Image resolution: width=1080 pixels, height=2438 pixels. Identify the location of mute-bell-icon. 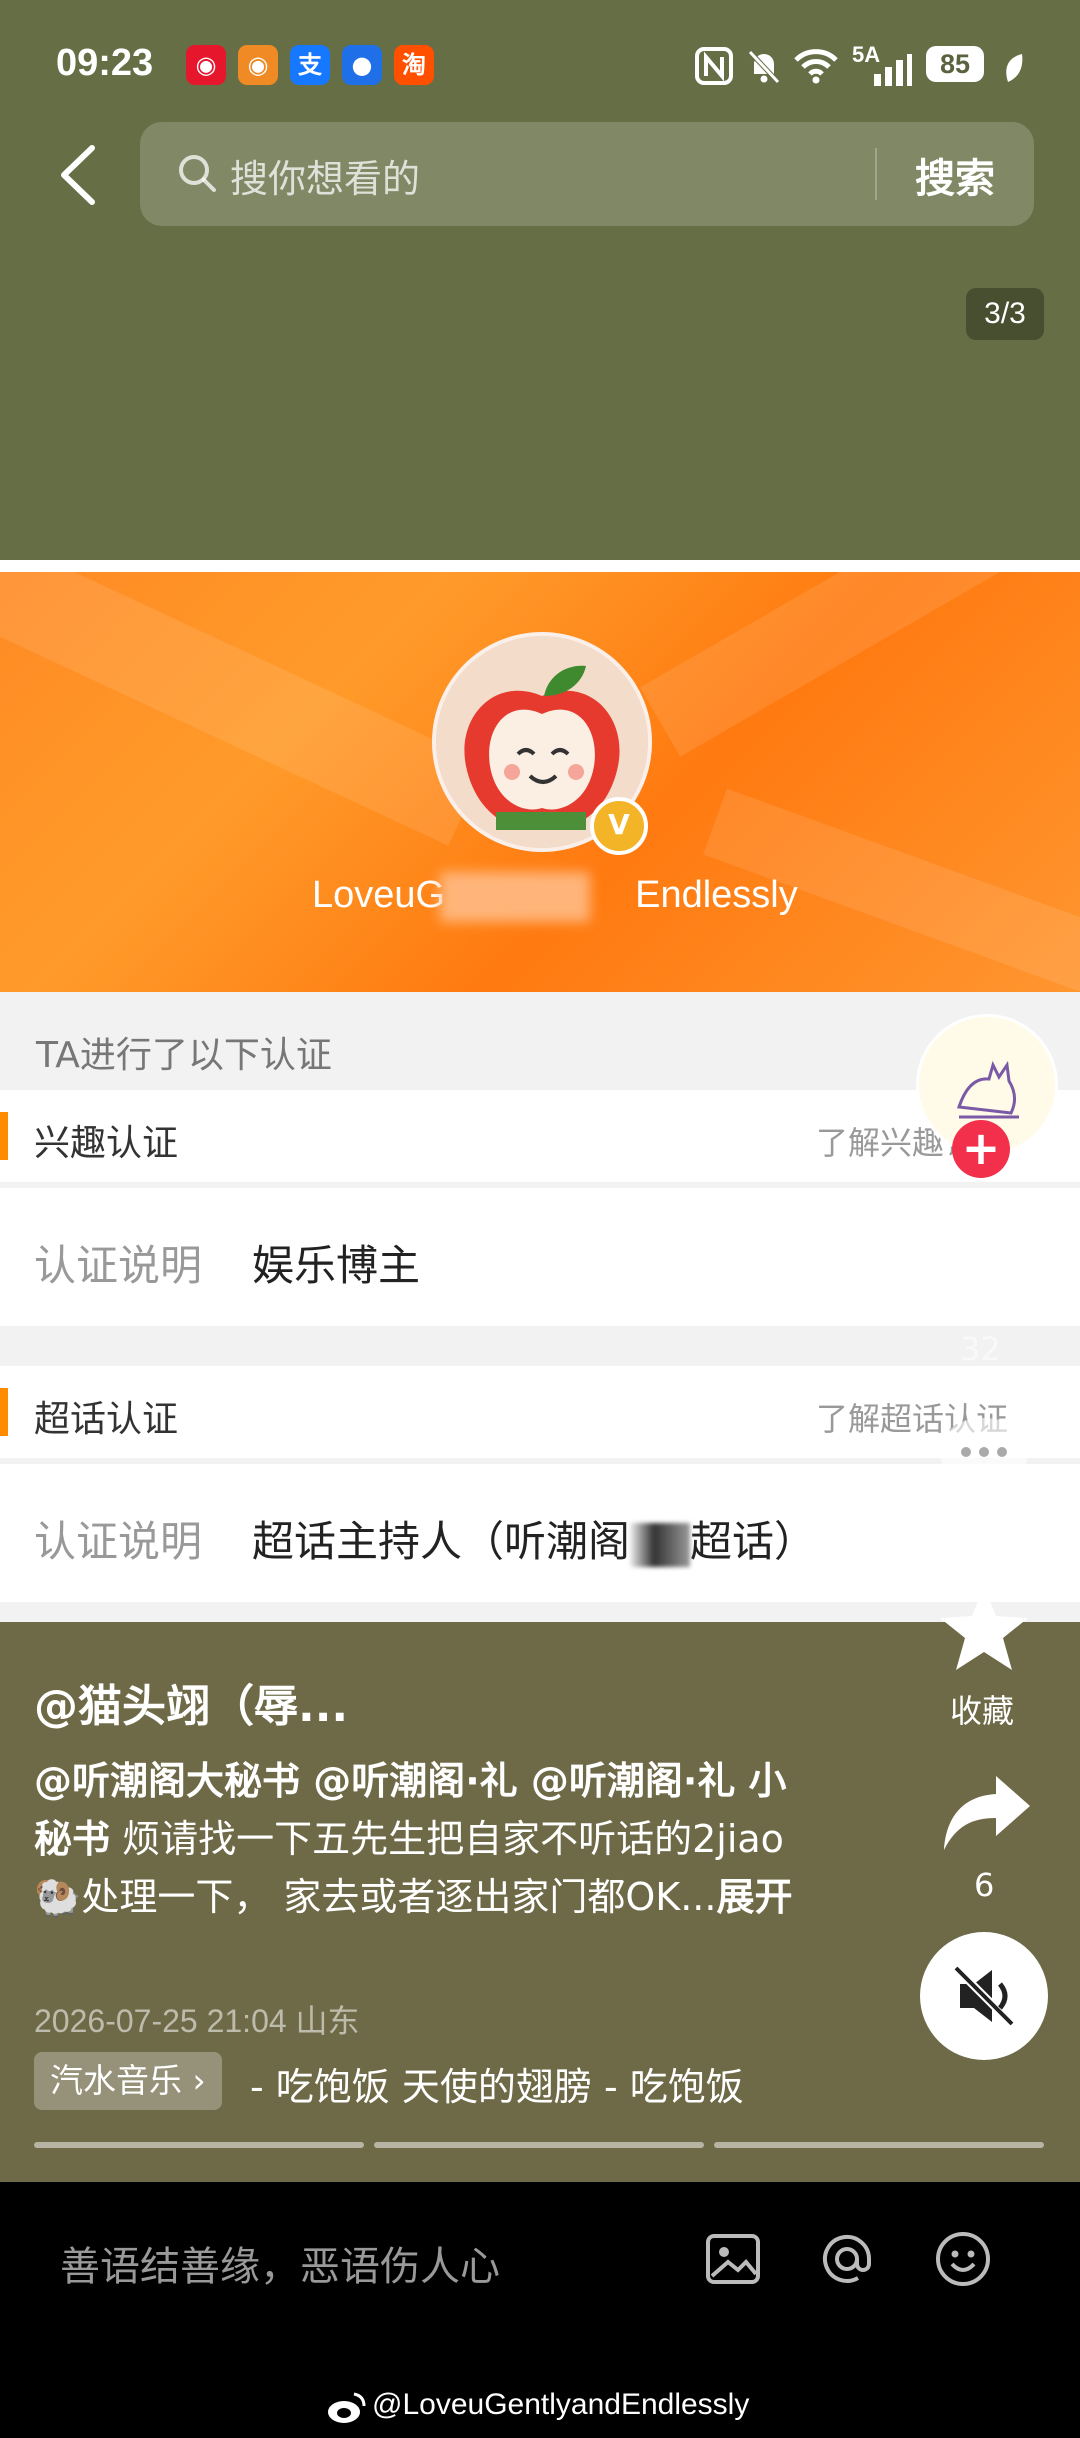
(764, 67).